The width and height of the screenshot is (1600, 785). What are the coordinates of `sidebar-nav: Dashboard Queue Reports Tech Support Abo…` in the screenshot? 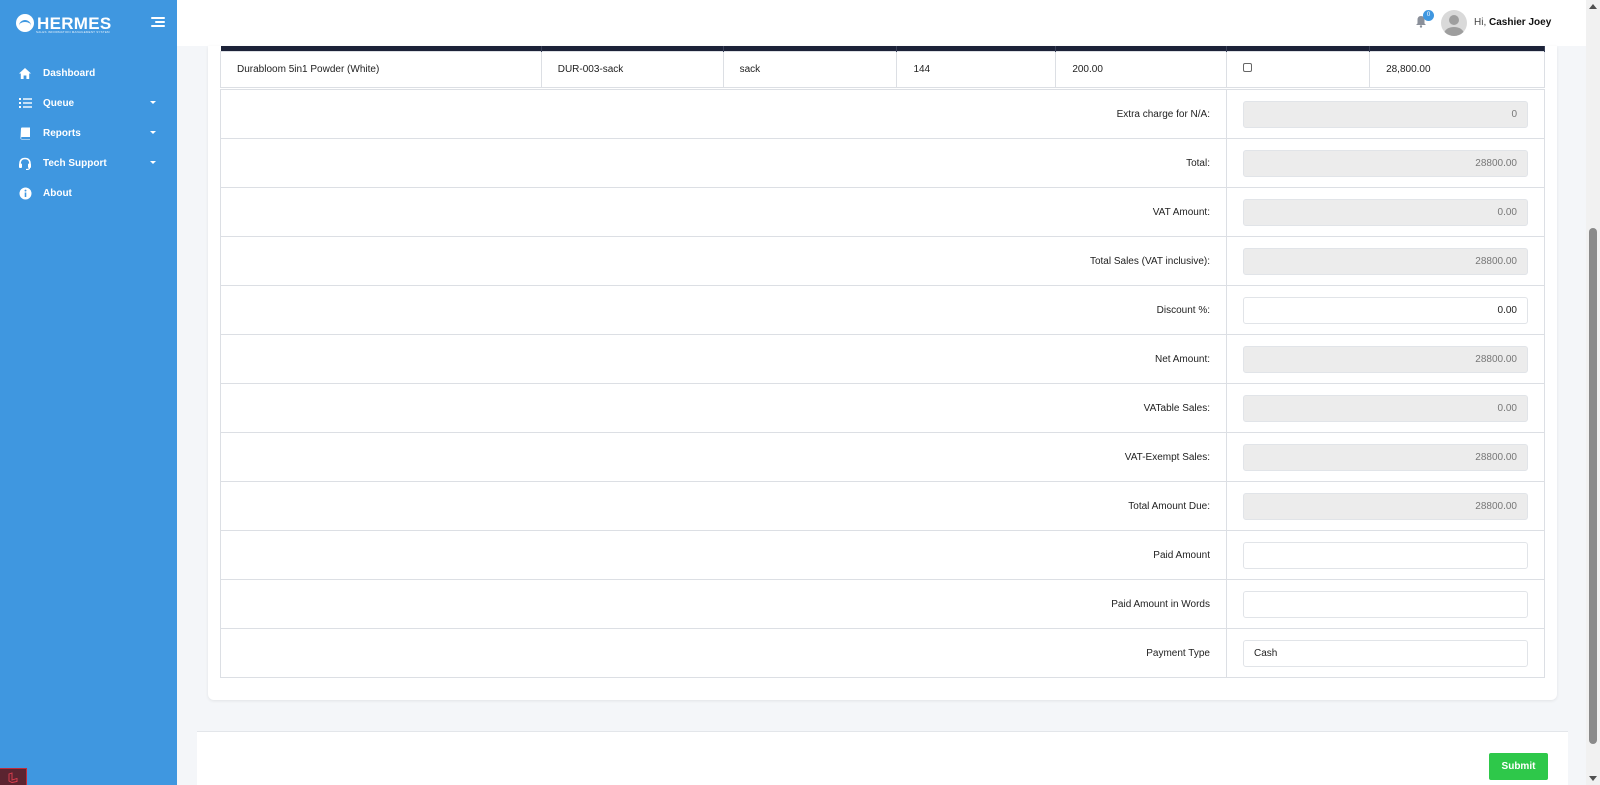 It's located at (88, 133).